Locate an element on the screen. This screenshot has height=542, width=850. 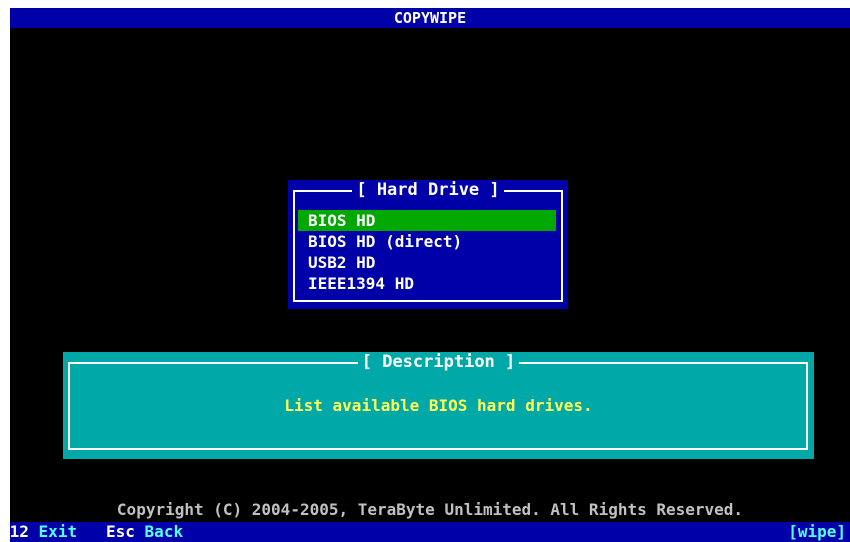
mode-indicator: [wipe] is located at coordinates (817, 531).